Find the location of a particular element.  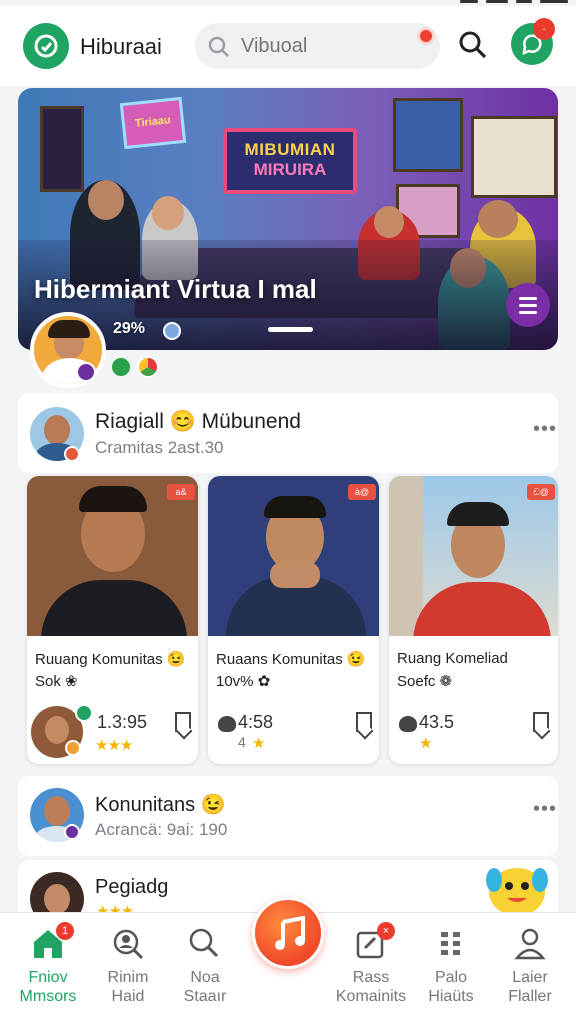

community-card: a& Ruuang Komunitas 😉 Sok ❀ 1.3:95 ★★★ is located at coordinates (112, 620).